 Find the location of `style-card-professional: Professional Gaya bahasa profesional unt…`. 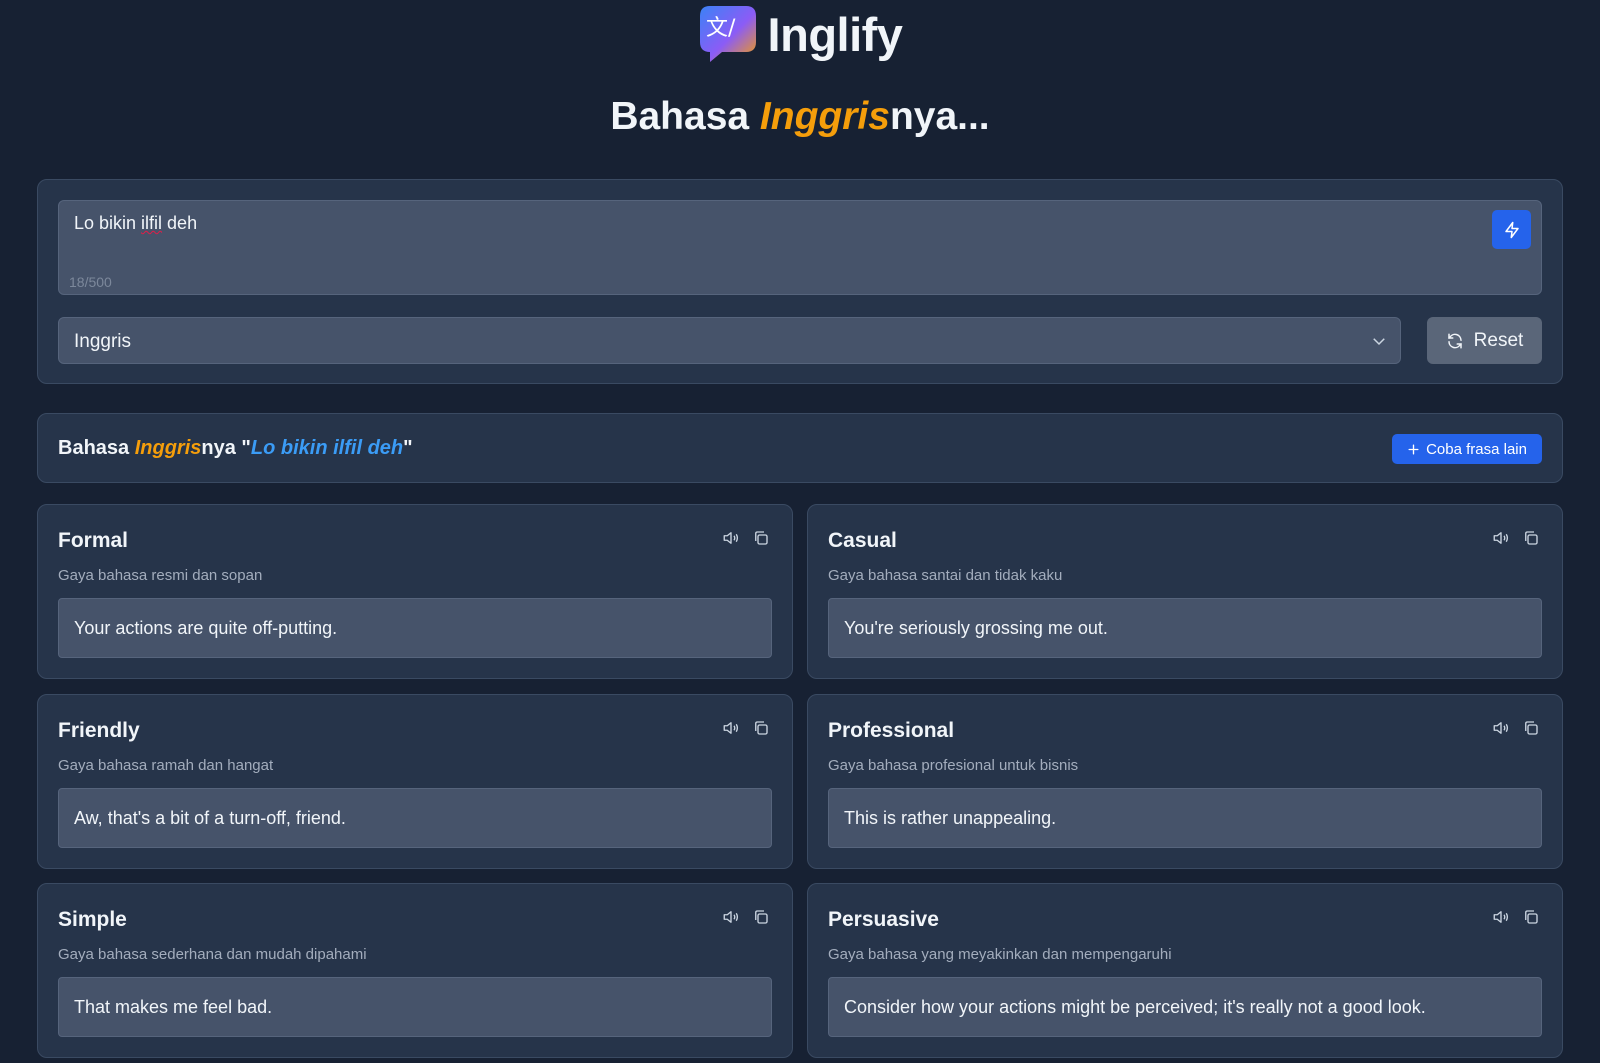

style-card-professional: Professional Gaya bahasa profesional unt… is located at coordinates (1185, 781).